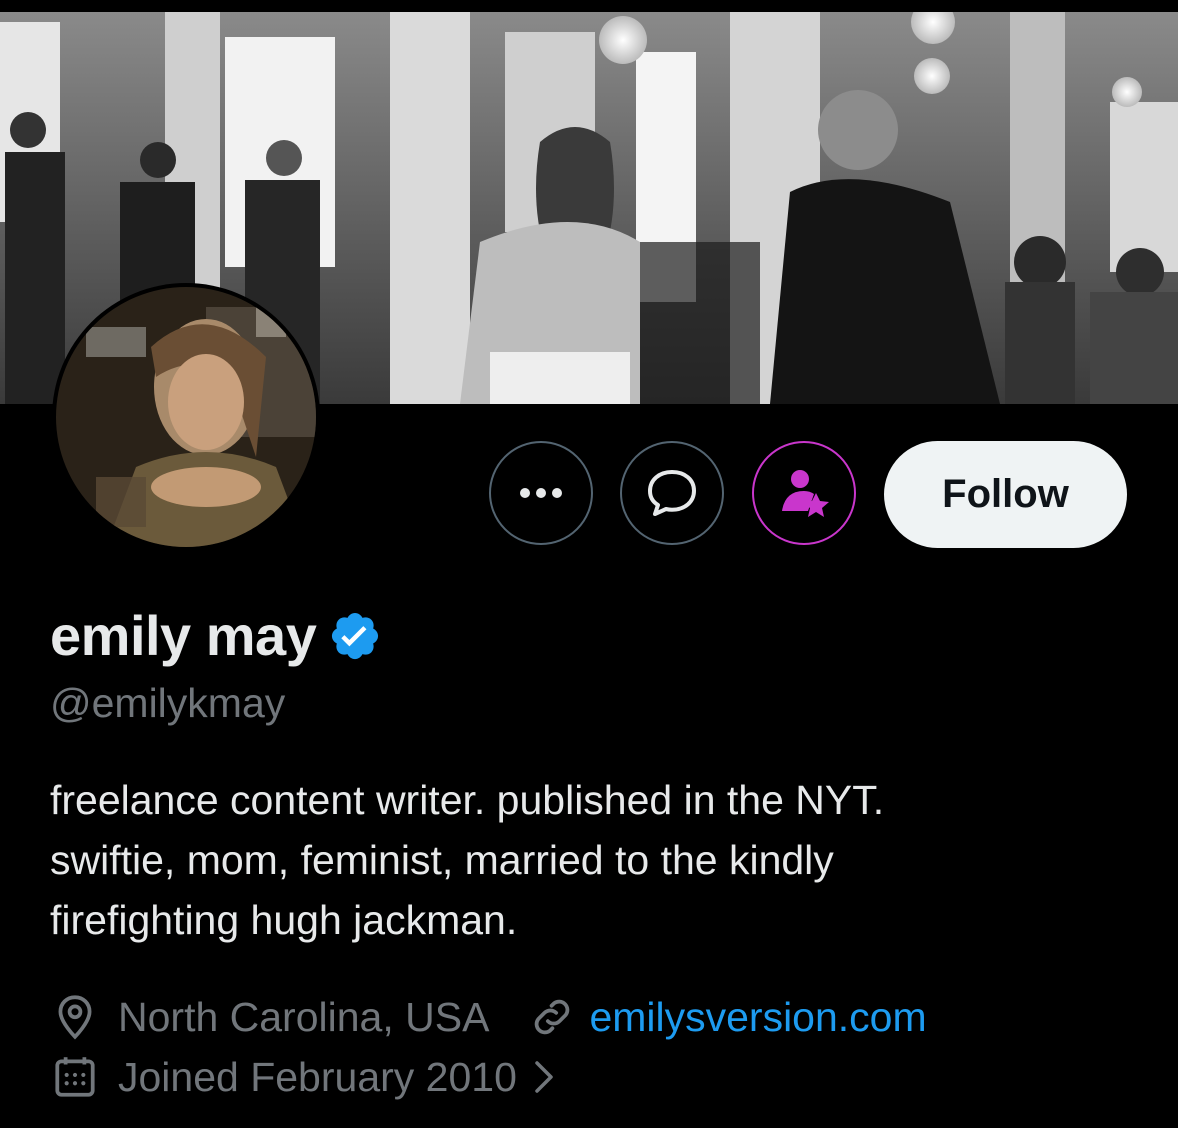 The height and width of the screenshot is (1128, 1178). Describe the element at coordinates (552, 1017) in the screenshot. I see `link-icon` at that location.